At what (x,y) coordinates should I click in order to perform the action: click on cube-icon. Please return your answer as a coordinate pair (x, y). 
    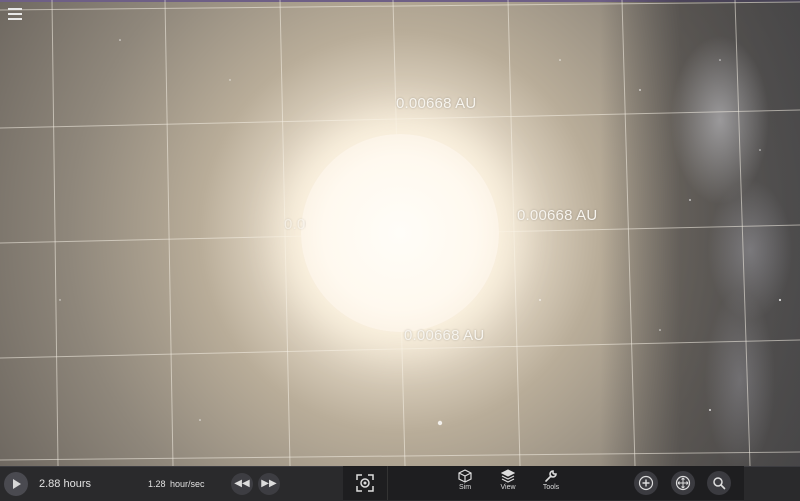
    Looking at the image, I should click on (465, 476).